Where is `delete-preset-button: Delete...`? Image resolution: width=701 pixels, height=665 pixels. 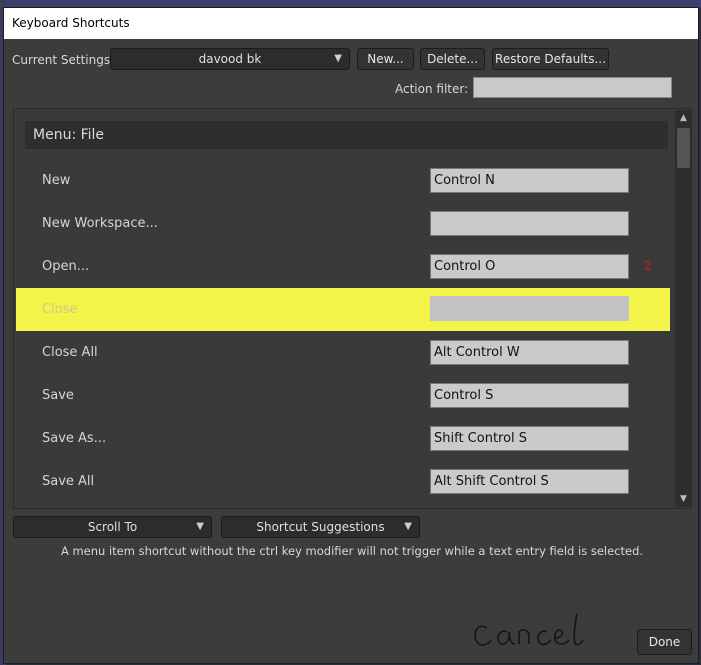 delete-preset-button: Delete... is located at coordinates (452, 59).